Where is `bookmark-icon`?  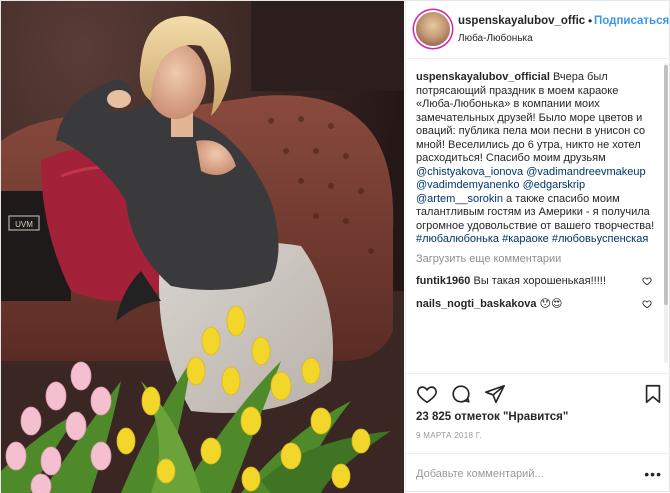 bookmark-icon is located at coordinates (653, 394).